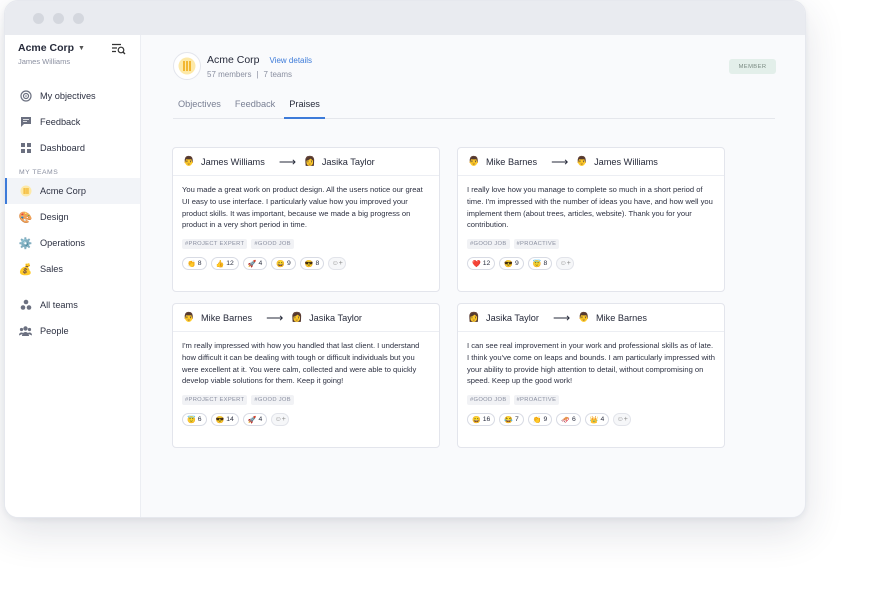 Image resolution: width=870 pixels, height=600 pixels. I want to click on thumbs-up-icon: 👍, so click(220, 264).